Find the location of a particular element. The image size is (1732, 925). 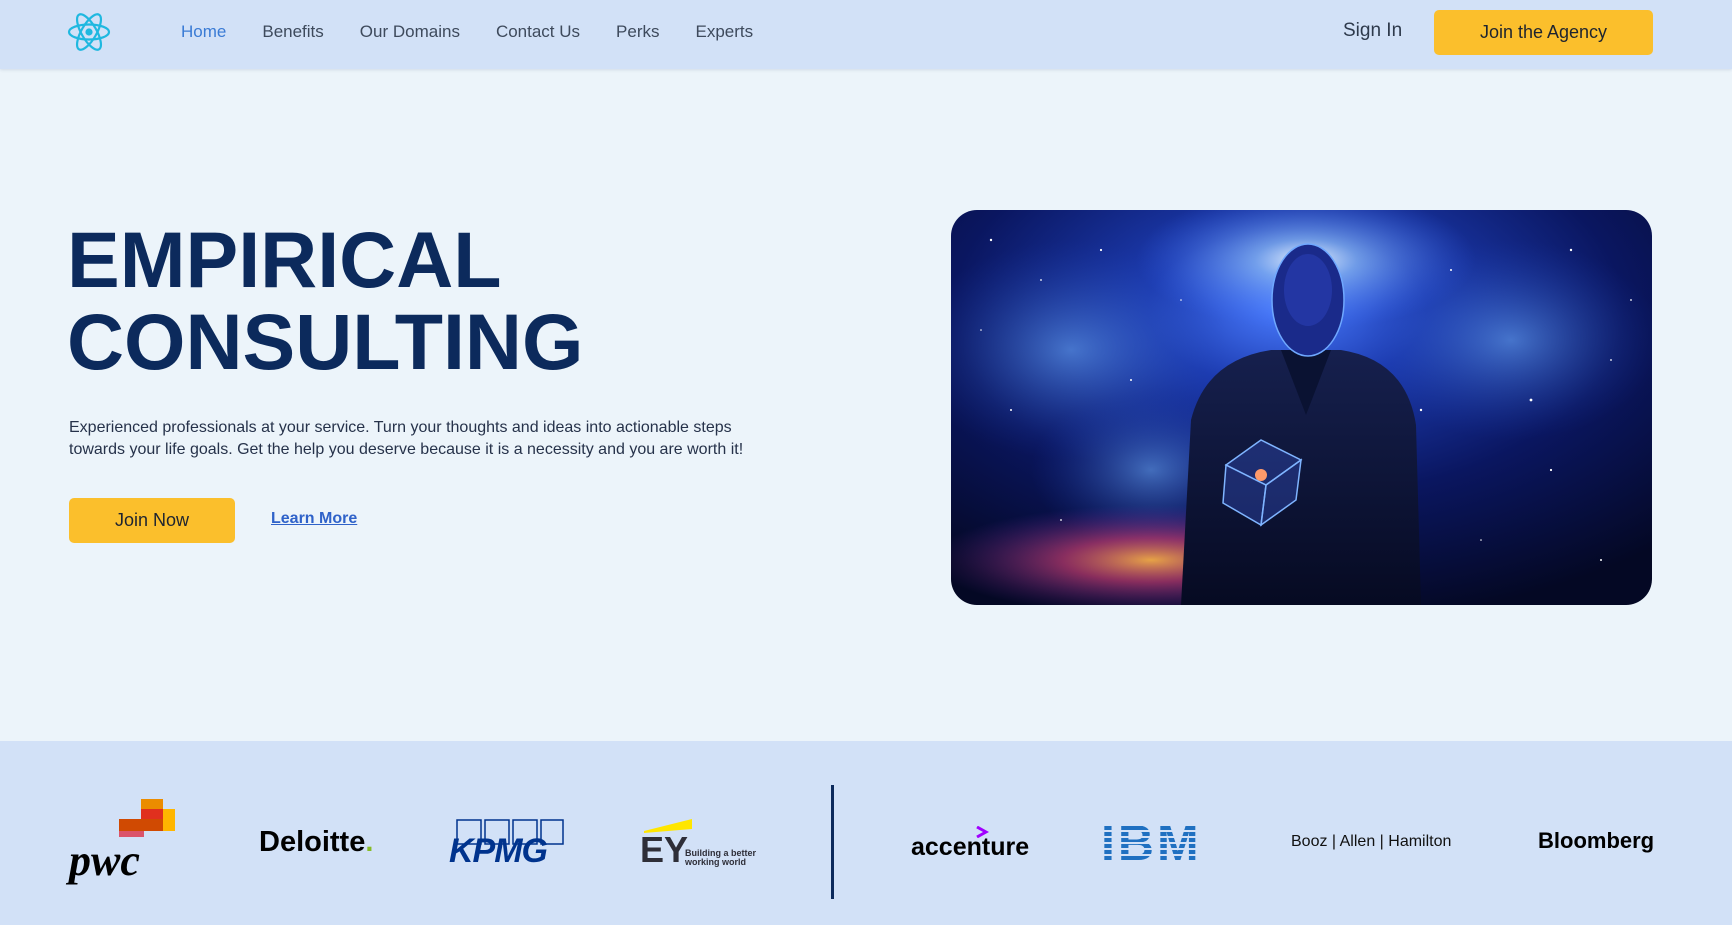

nav-link-perks: Perks is located at coordinates (637, 32).